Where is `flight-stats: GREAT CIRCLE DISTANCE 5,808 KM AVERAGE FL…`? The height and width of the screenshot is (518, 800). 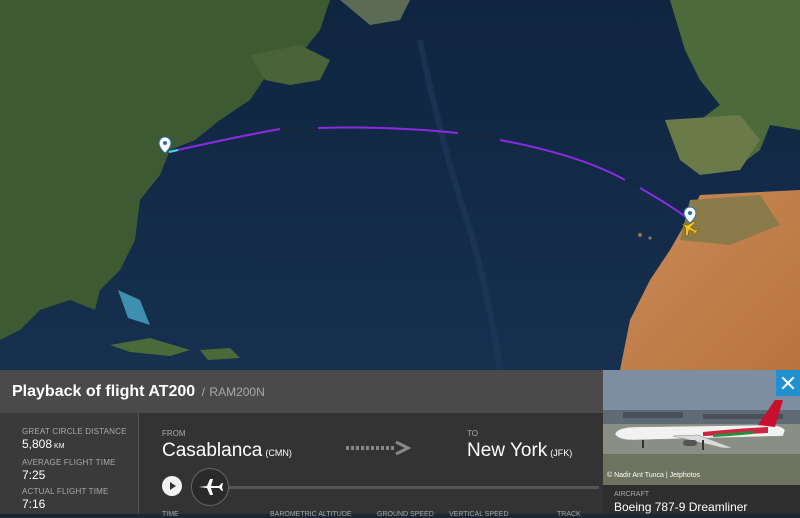 flight-stats: GREAT CIRCLE DISTANCE 5,808 KM AVERAGE FL… is located at coordinates (69, 463).